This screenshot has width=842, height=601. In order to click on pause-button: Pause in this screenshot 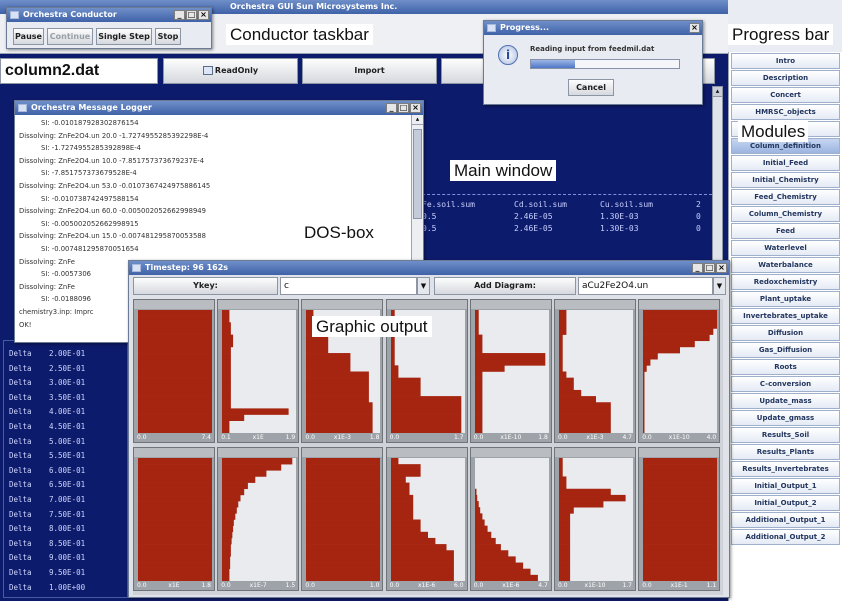, I will do `click(28, 36)`.